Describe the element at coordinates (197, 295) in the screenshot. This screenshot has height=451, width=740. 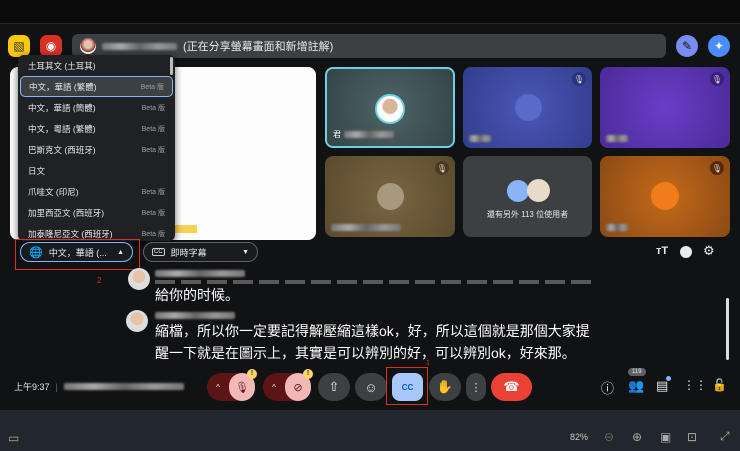
I see `caption-text: 給你的时候。` at that location.